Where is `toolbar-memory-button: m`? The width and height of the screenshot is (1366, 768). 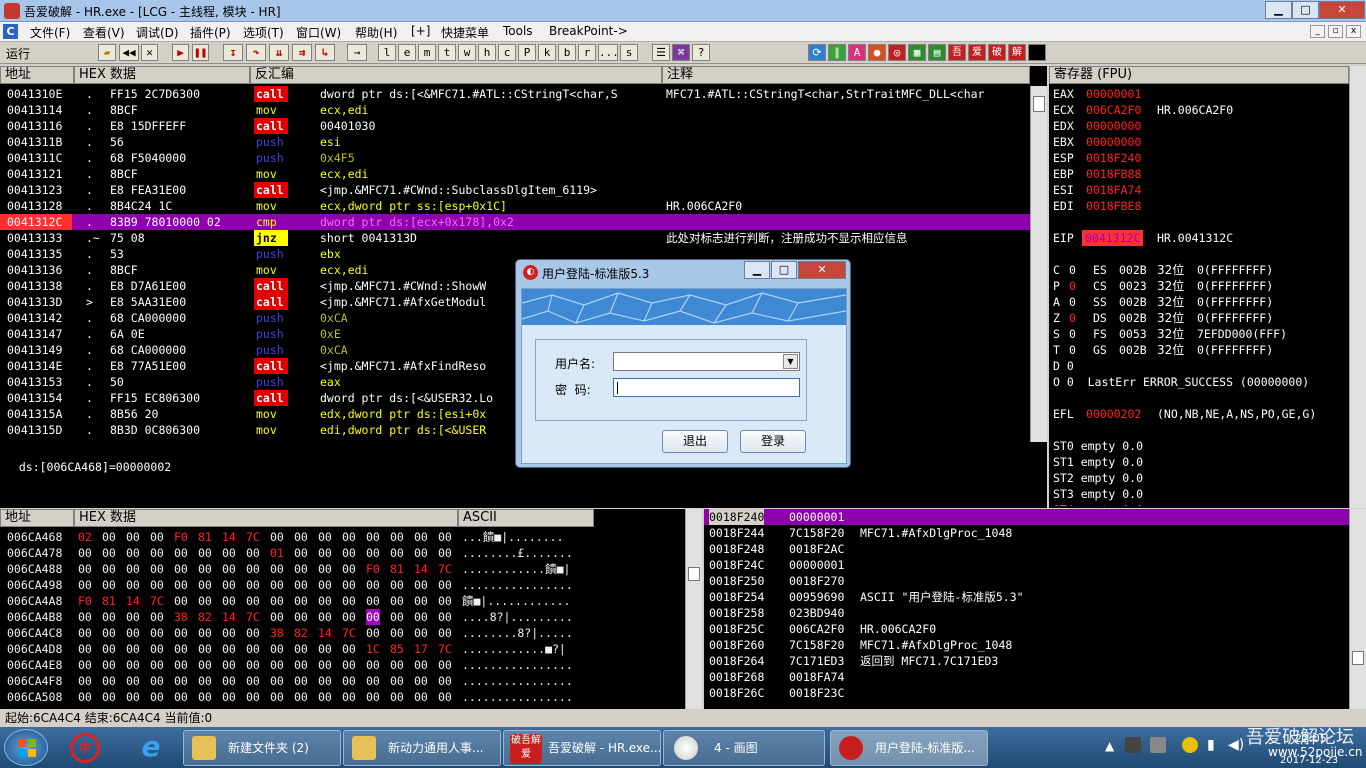 toolbar-memory-button: m is located at coordinates (427, 52).